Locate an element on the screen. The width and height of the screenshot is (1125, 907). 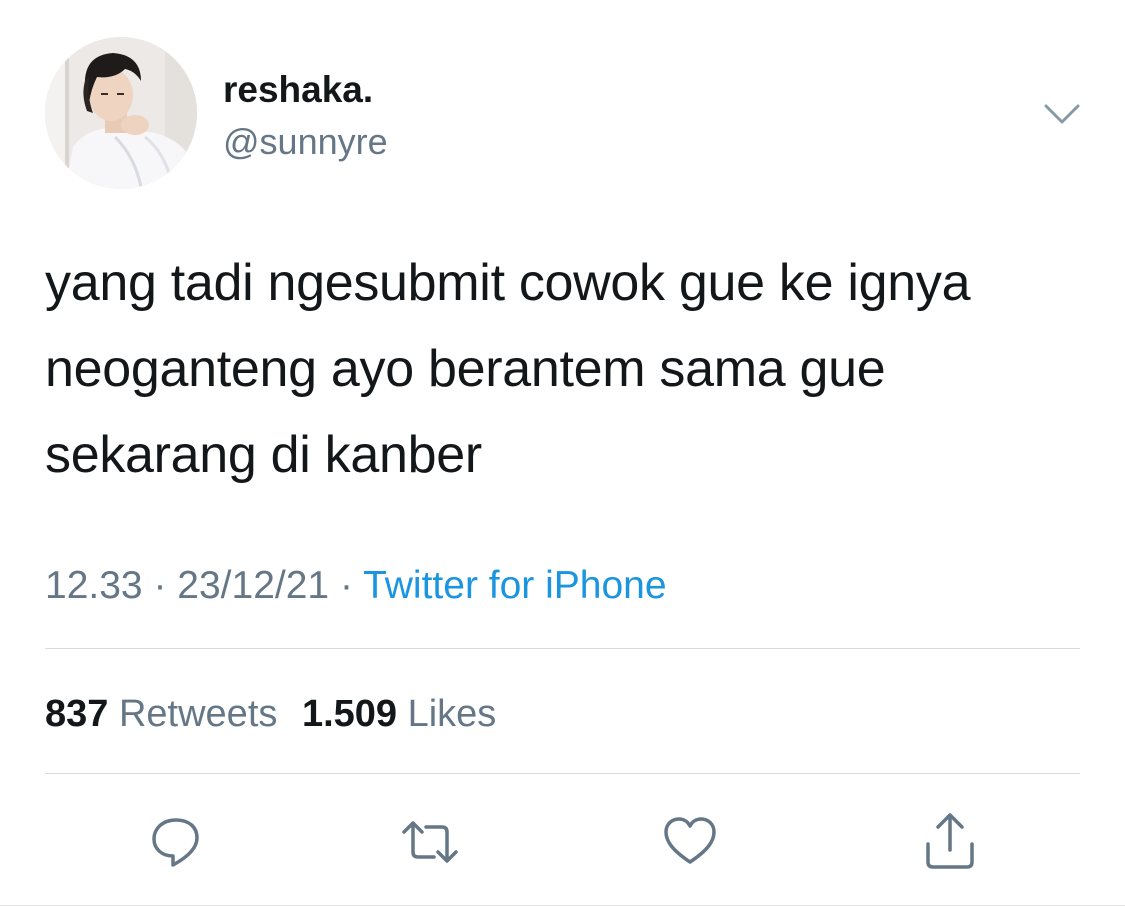
engagement-stats: 837 Retweets 1.509 Likes is located at coordinates (270, 714).